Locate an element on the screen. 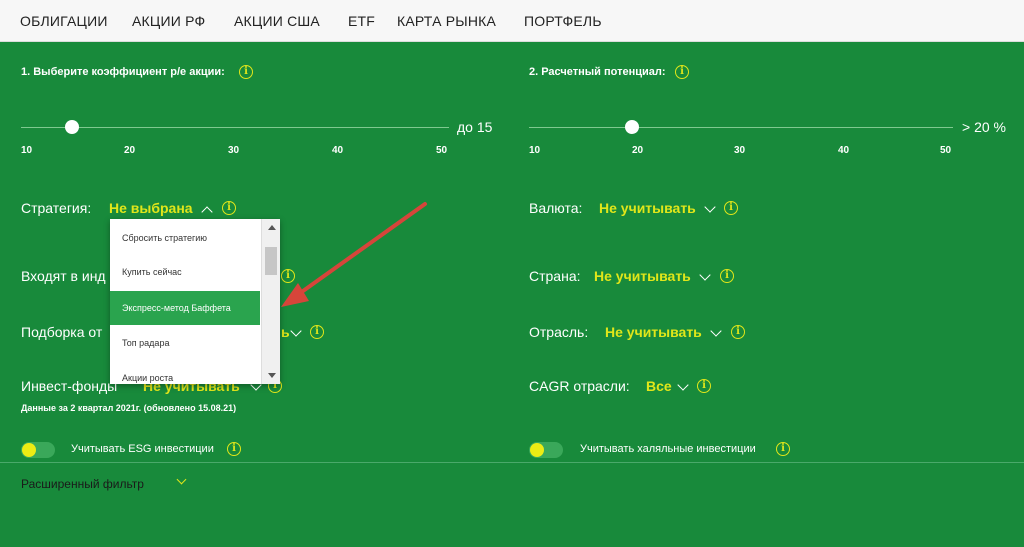 The width and height of the screenshot is (1024, 547). pe-slider-track is located at coordinates (235, 127).